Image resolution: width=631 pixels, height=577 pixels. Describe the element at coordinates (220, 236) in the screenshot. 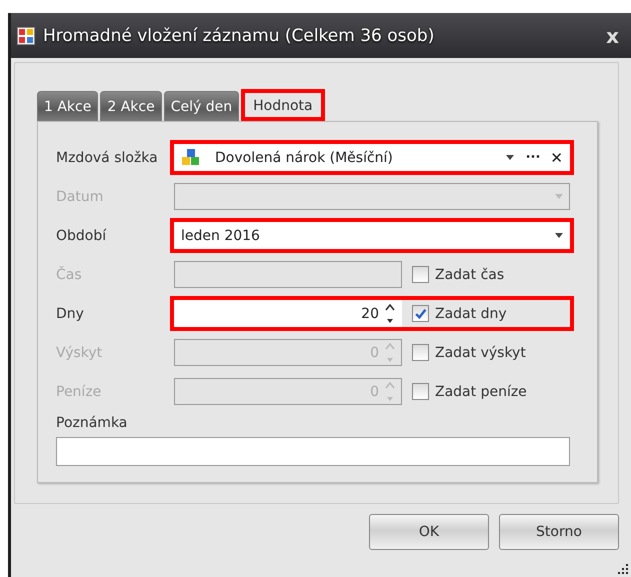

I see `field-value: leden 2016` at that location.